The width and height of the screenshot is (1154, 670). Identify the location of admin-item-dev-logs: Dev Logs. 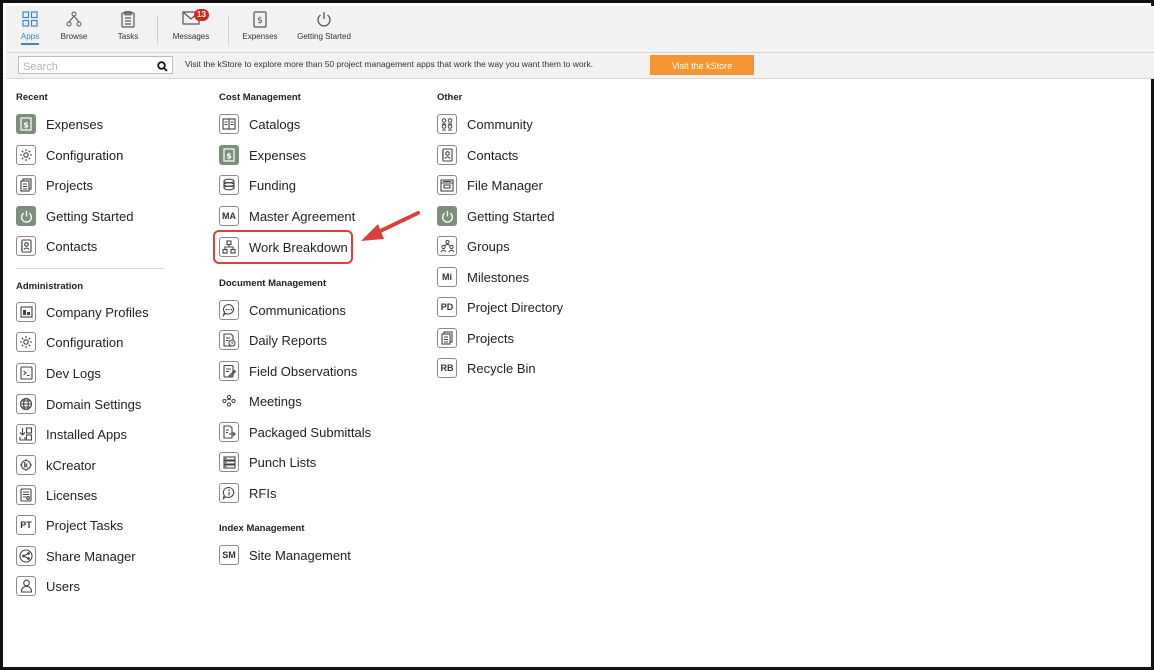
(58, 373).